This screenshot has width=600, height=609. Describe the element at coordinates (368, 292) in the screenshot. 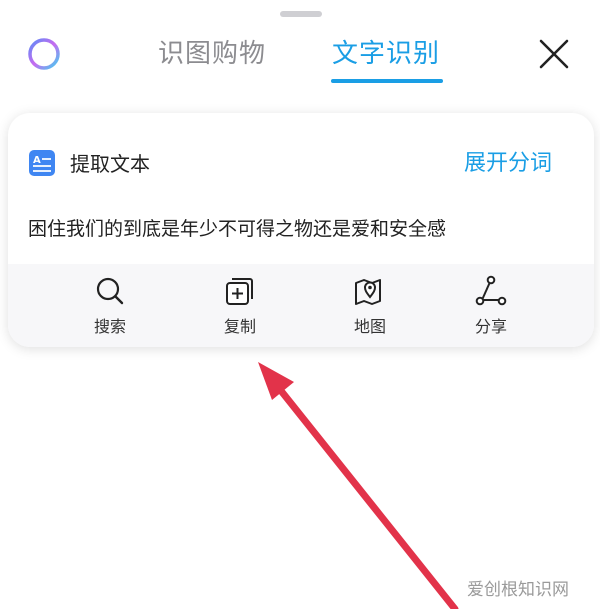

I see `map-icon` at that location.